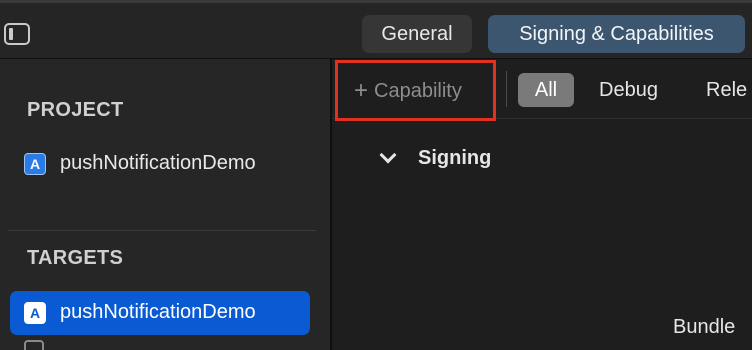 This screenshot has width=752, height=350. What do you see at coordinates (704, 327) in the screenshot?
I see `bundle-identifier-label: Bundle` at bounding box center [704, 327].